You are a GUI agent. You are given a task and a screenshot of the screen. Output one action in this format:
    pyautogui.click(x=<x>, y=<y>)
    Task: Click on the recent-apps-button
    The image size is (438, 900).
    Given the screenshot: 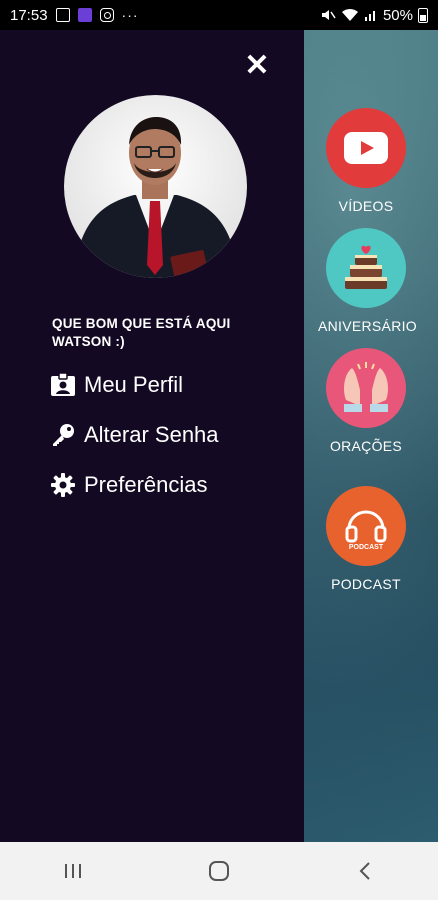 What is the action you would take?
    pyautogui.click(x=73, y=871)
    